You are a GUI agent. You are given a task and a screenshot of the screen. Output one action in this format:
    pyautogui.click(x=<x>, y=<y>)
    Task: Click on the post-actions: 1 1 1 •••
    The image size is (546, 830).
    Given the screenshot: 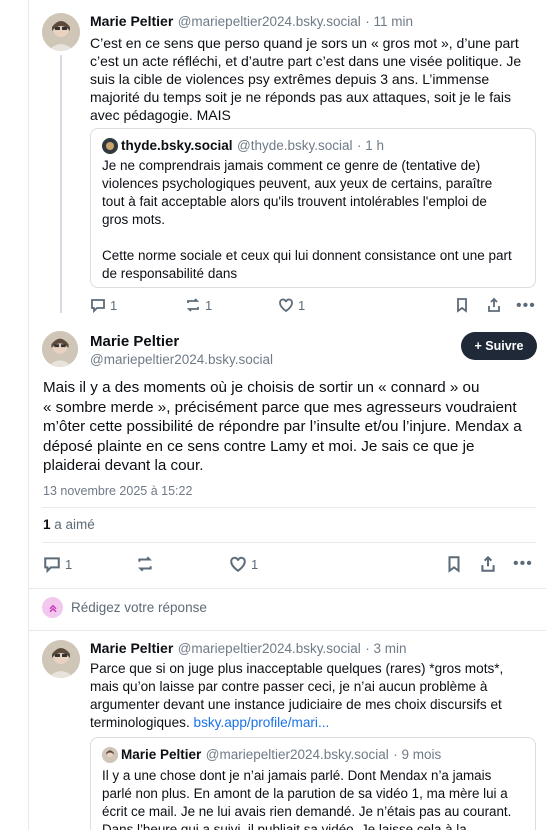 What is the action you would take?
    pyautogui.click(x=313, y=308)
    